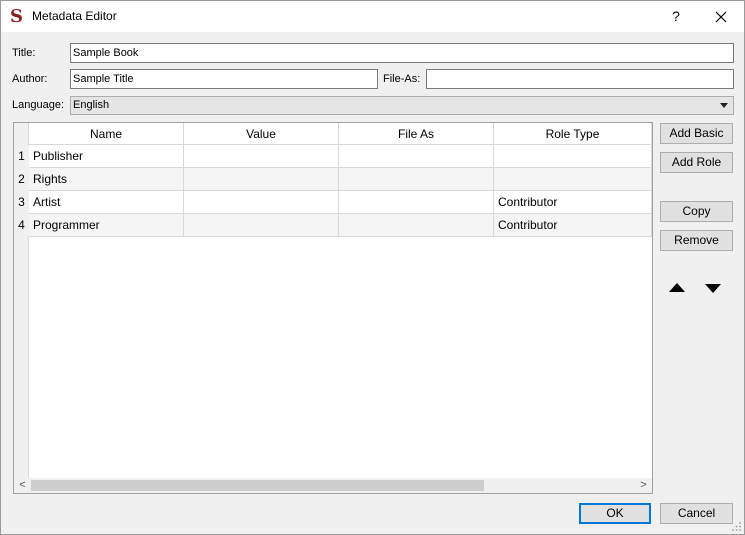  Describe the element at coordinates (615, 513) in the screenshot. I see `ok-button: OK` at that location.